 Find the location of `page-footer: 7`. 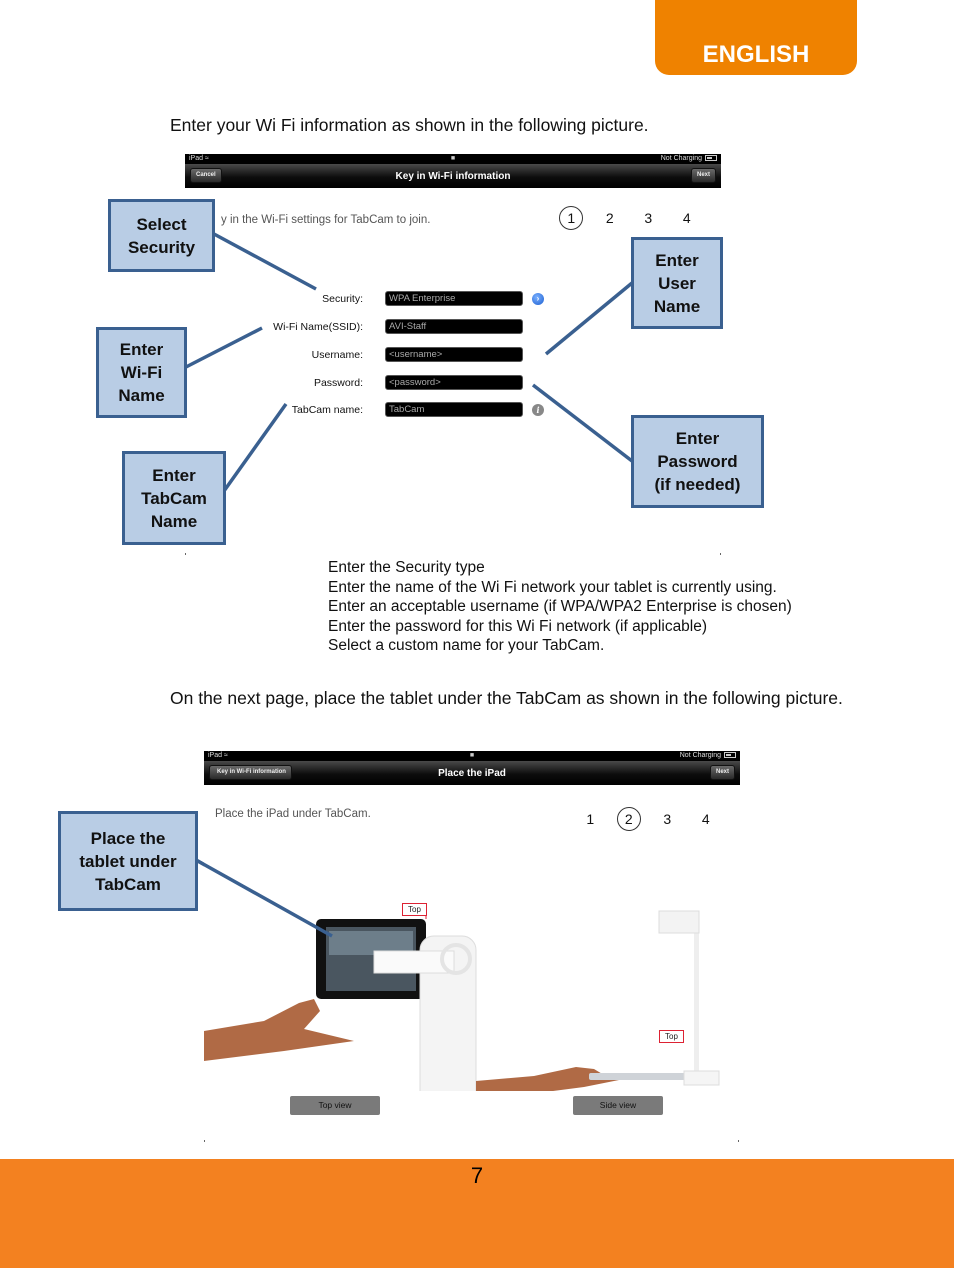

page-footer: 7 is located at coordinates (477, 1213).